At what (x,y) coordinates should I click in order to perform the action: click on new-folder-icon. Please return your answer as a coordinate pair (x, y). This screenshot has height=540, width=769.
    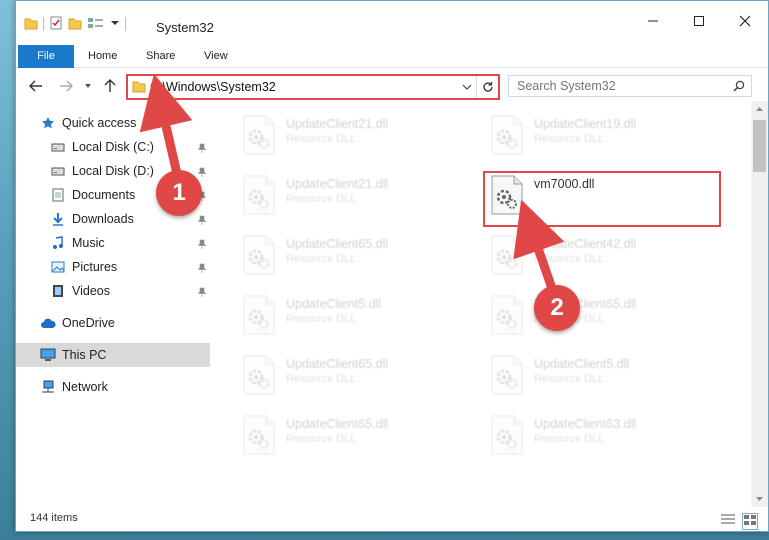
    Looking at the image, I should click on (75, 24).